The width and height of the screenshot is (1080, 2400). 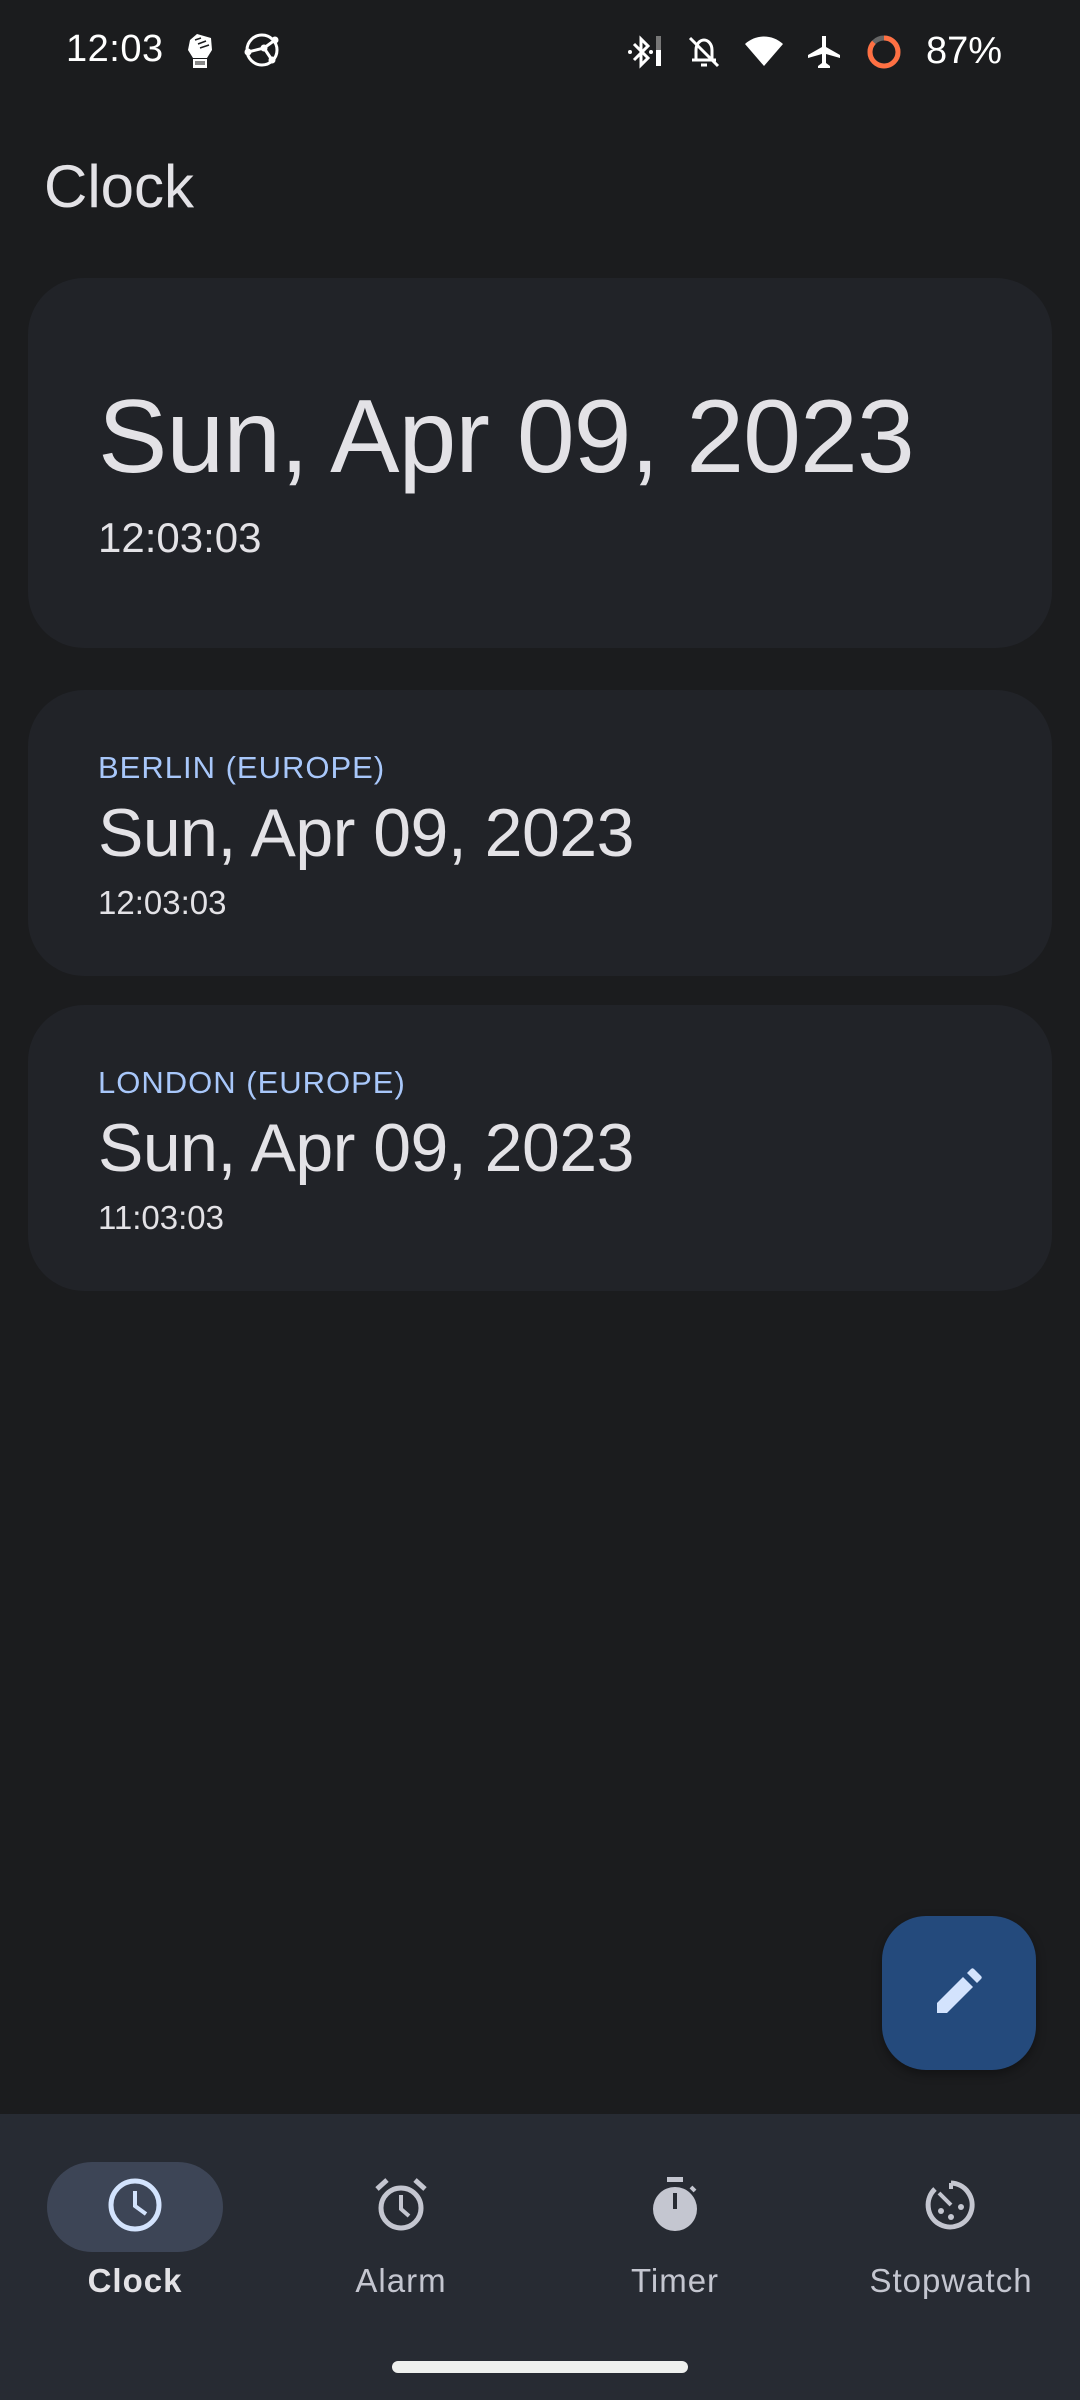 What do you see at coordinates (262, 50) in the screenshot?
I see `network-globe-icon` at bounding box center [262, 50].